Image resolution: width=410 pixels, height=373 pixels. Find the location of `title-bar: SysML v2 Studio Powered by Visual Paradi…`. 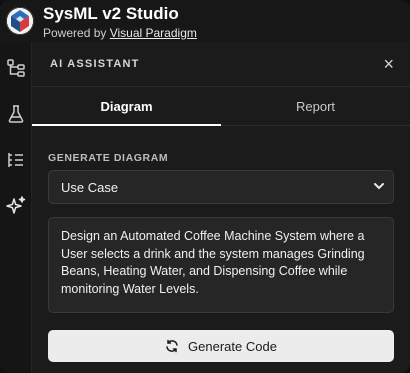

title-bar: SysML v2 Studio Powered by Visual Paradi… is located at coordinates (205, 21).